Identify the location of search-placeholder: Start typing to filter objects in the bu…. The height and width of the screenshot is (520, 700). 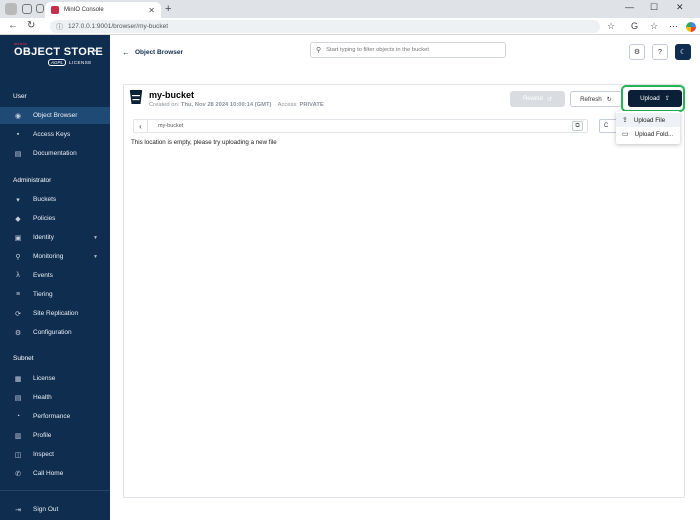
(377, 50).